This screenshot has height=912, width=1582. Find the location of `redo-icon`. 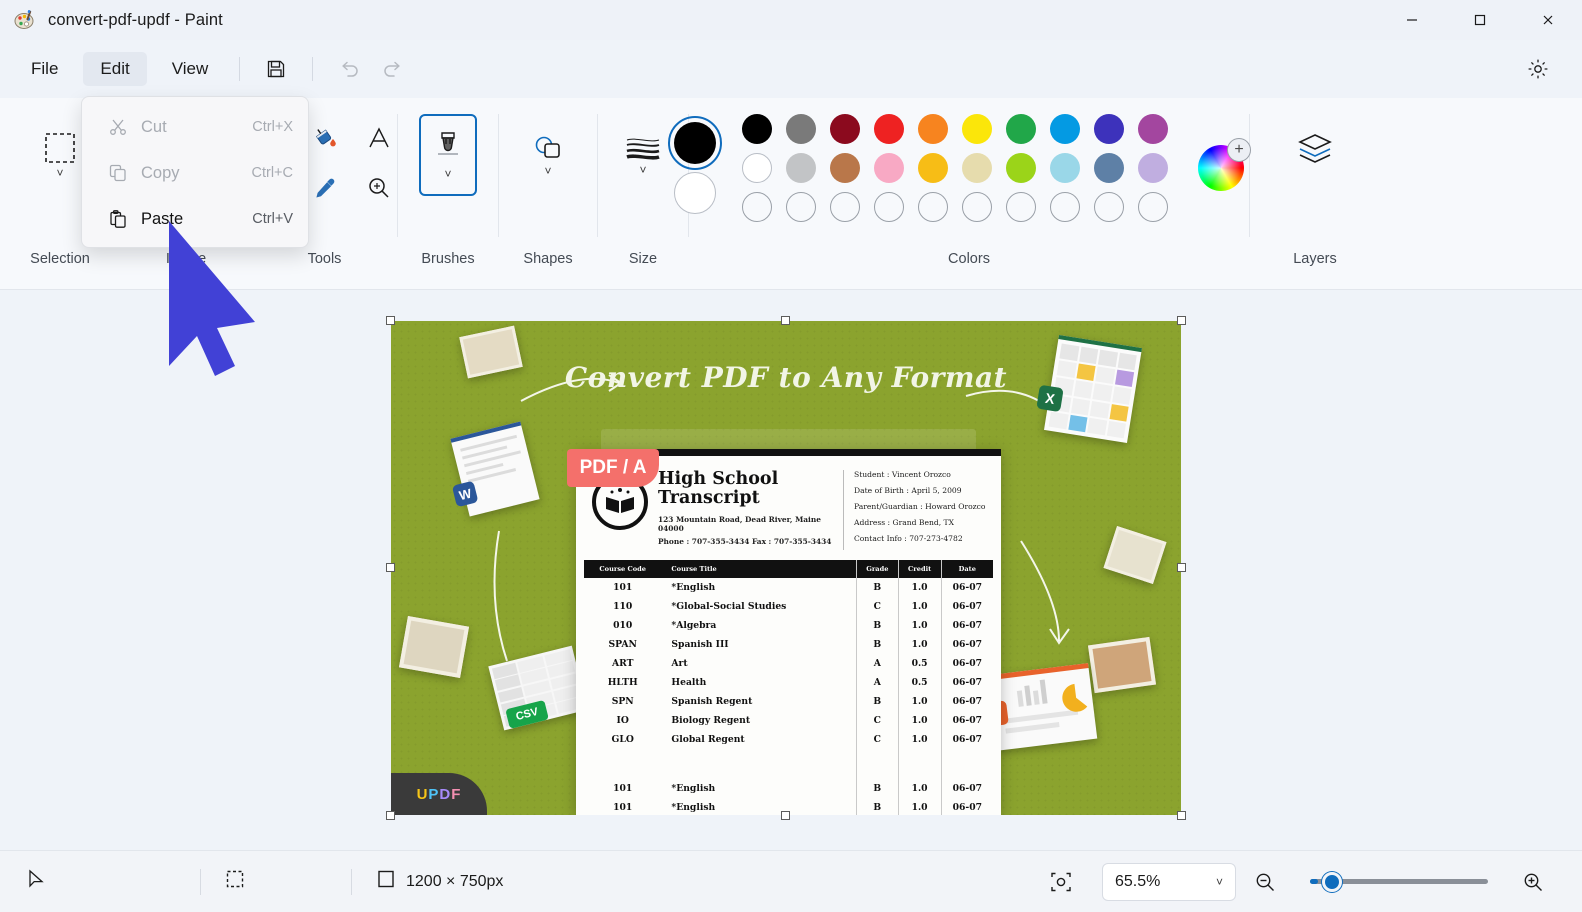

redo-icon is located at coordinates (393, 69).